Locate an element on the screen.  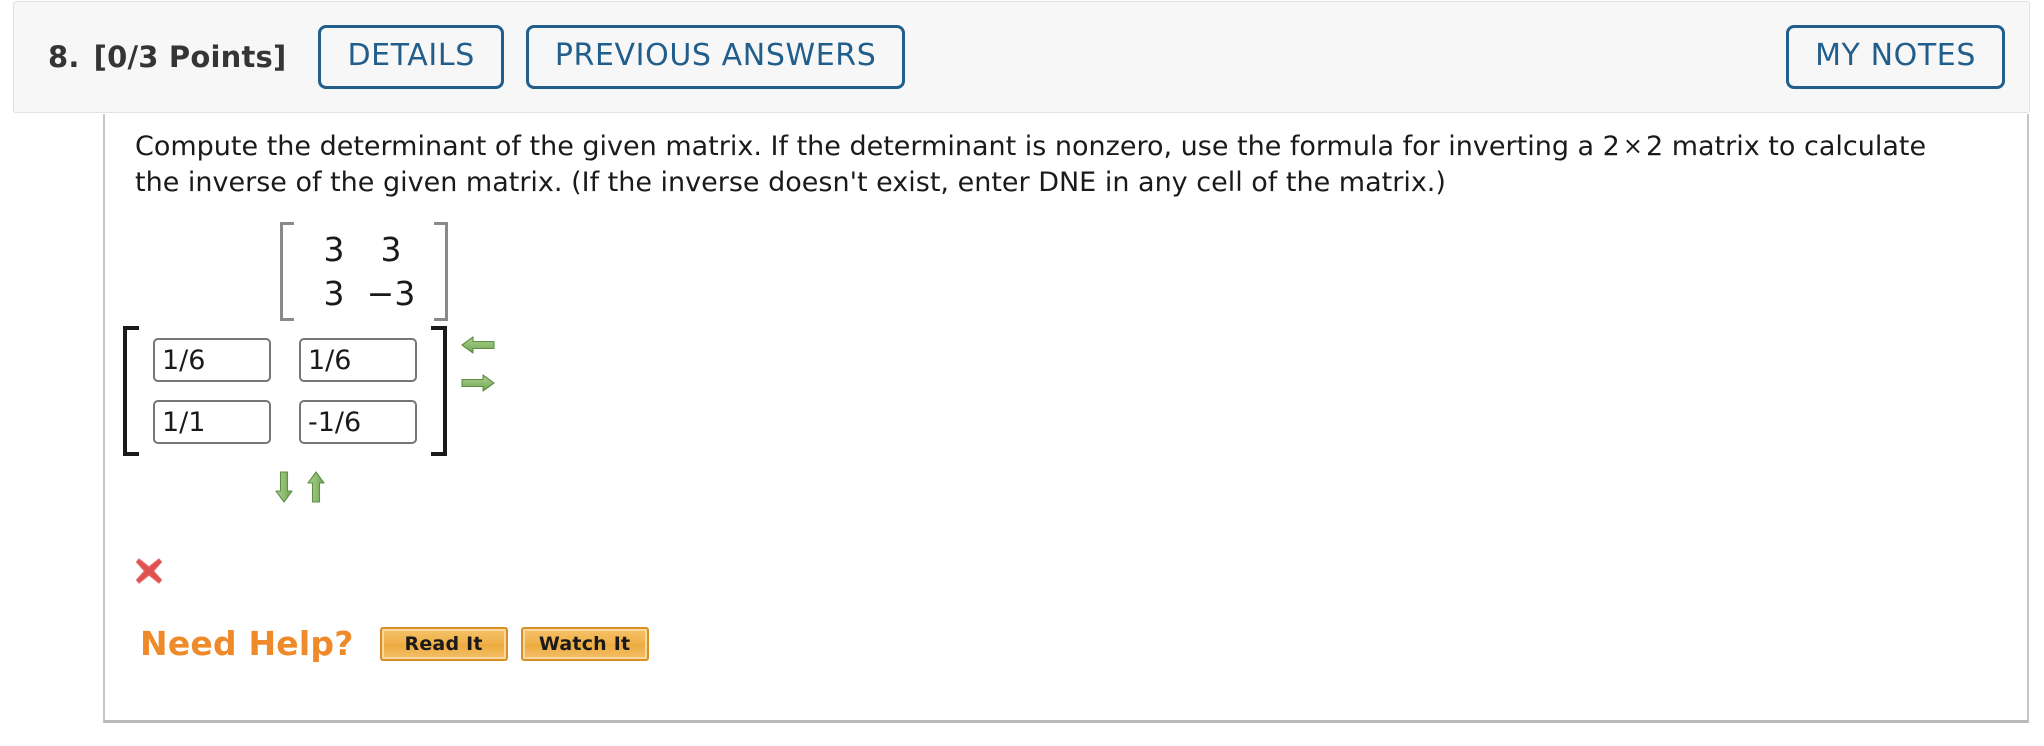
given-matrix-left-bracket is located at coordinates (287, 272).